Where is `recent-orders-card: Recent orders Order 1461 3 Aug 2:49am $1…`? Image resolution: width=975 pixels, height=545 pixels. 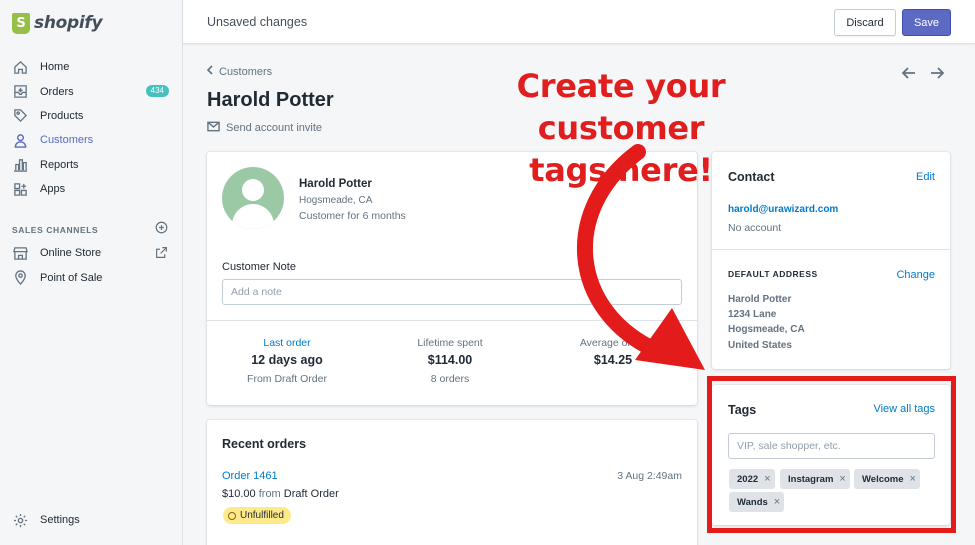
recent-orders-card: Recent orders Order 1461 3 Aug 2:49am $1… is located at coordinates (452, 482).